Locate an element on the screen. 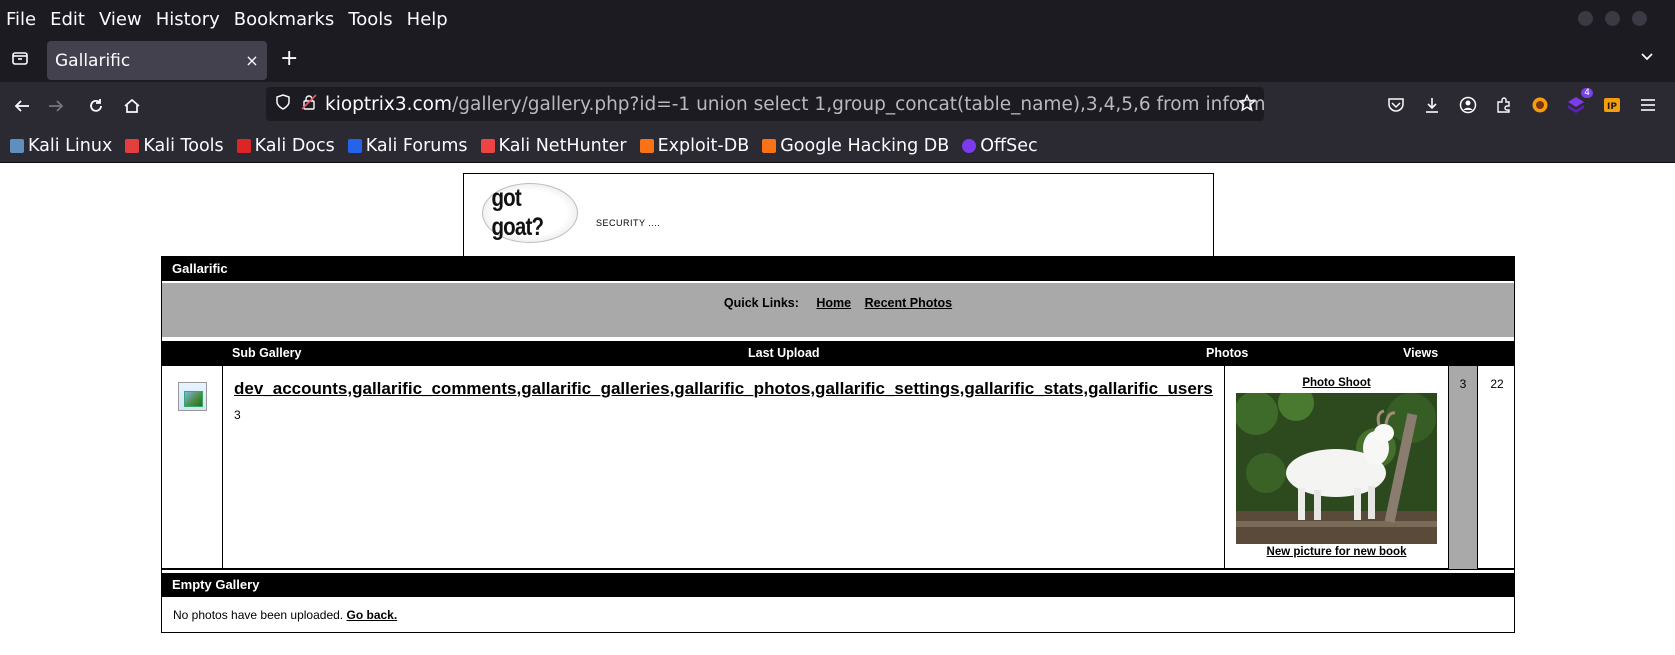 The image size is (1675, 655). google-hacking-db-icon is located at coordinates (769, 146).